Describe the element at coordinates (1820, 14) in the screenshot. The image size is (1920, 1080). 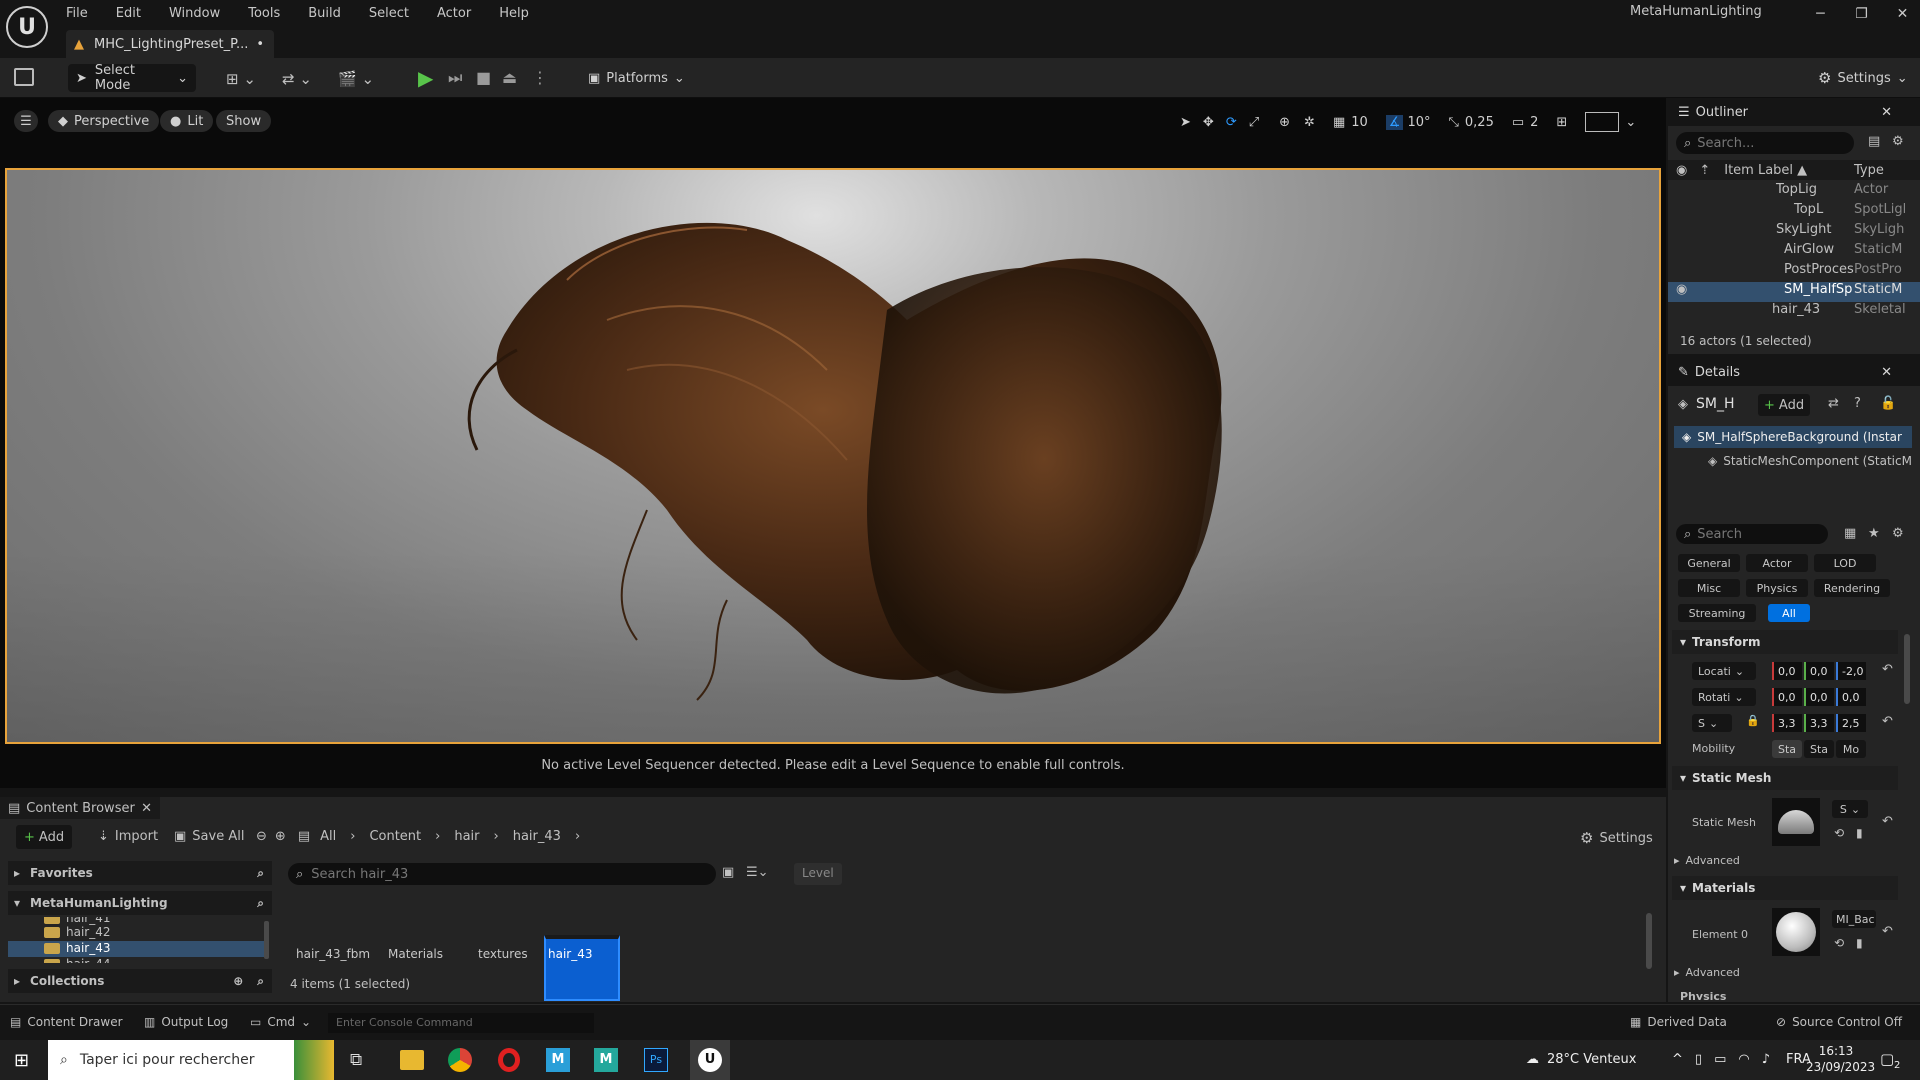
I see `minimize-button: ─` at that location.